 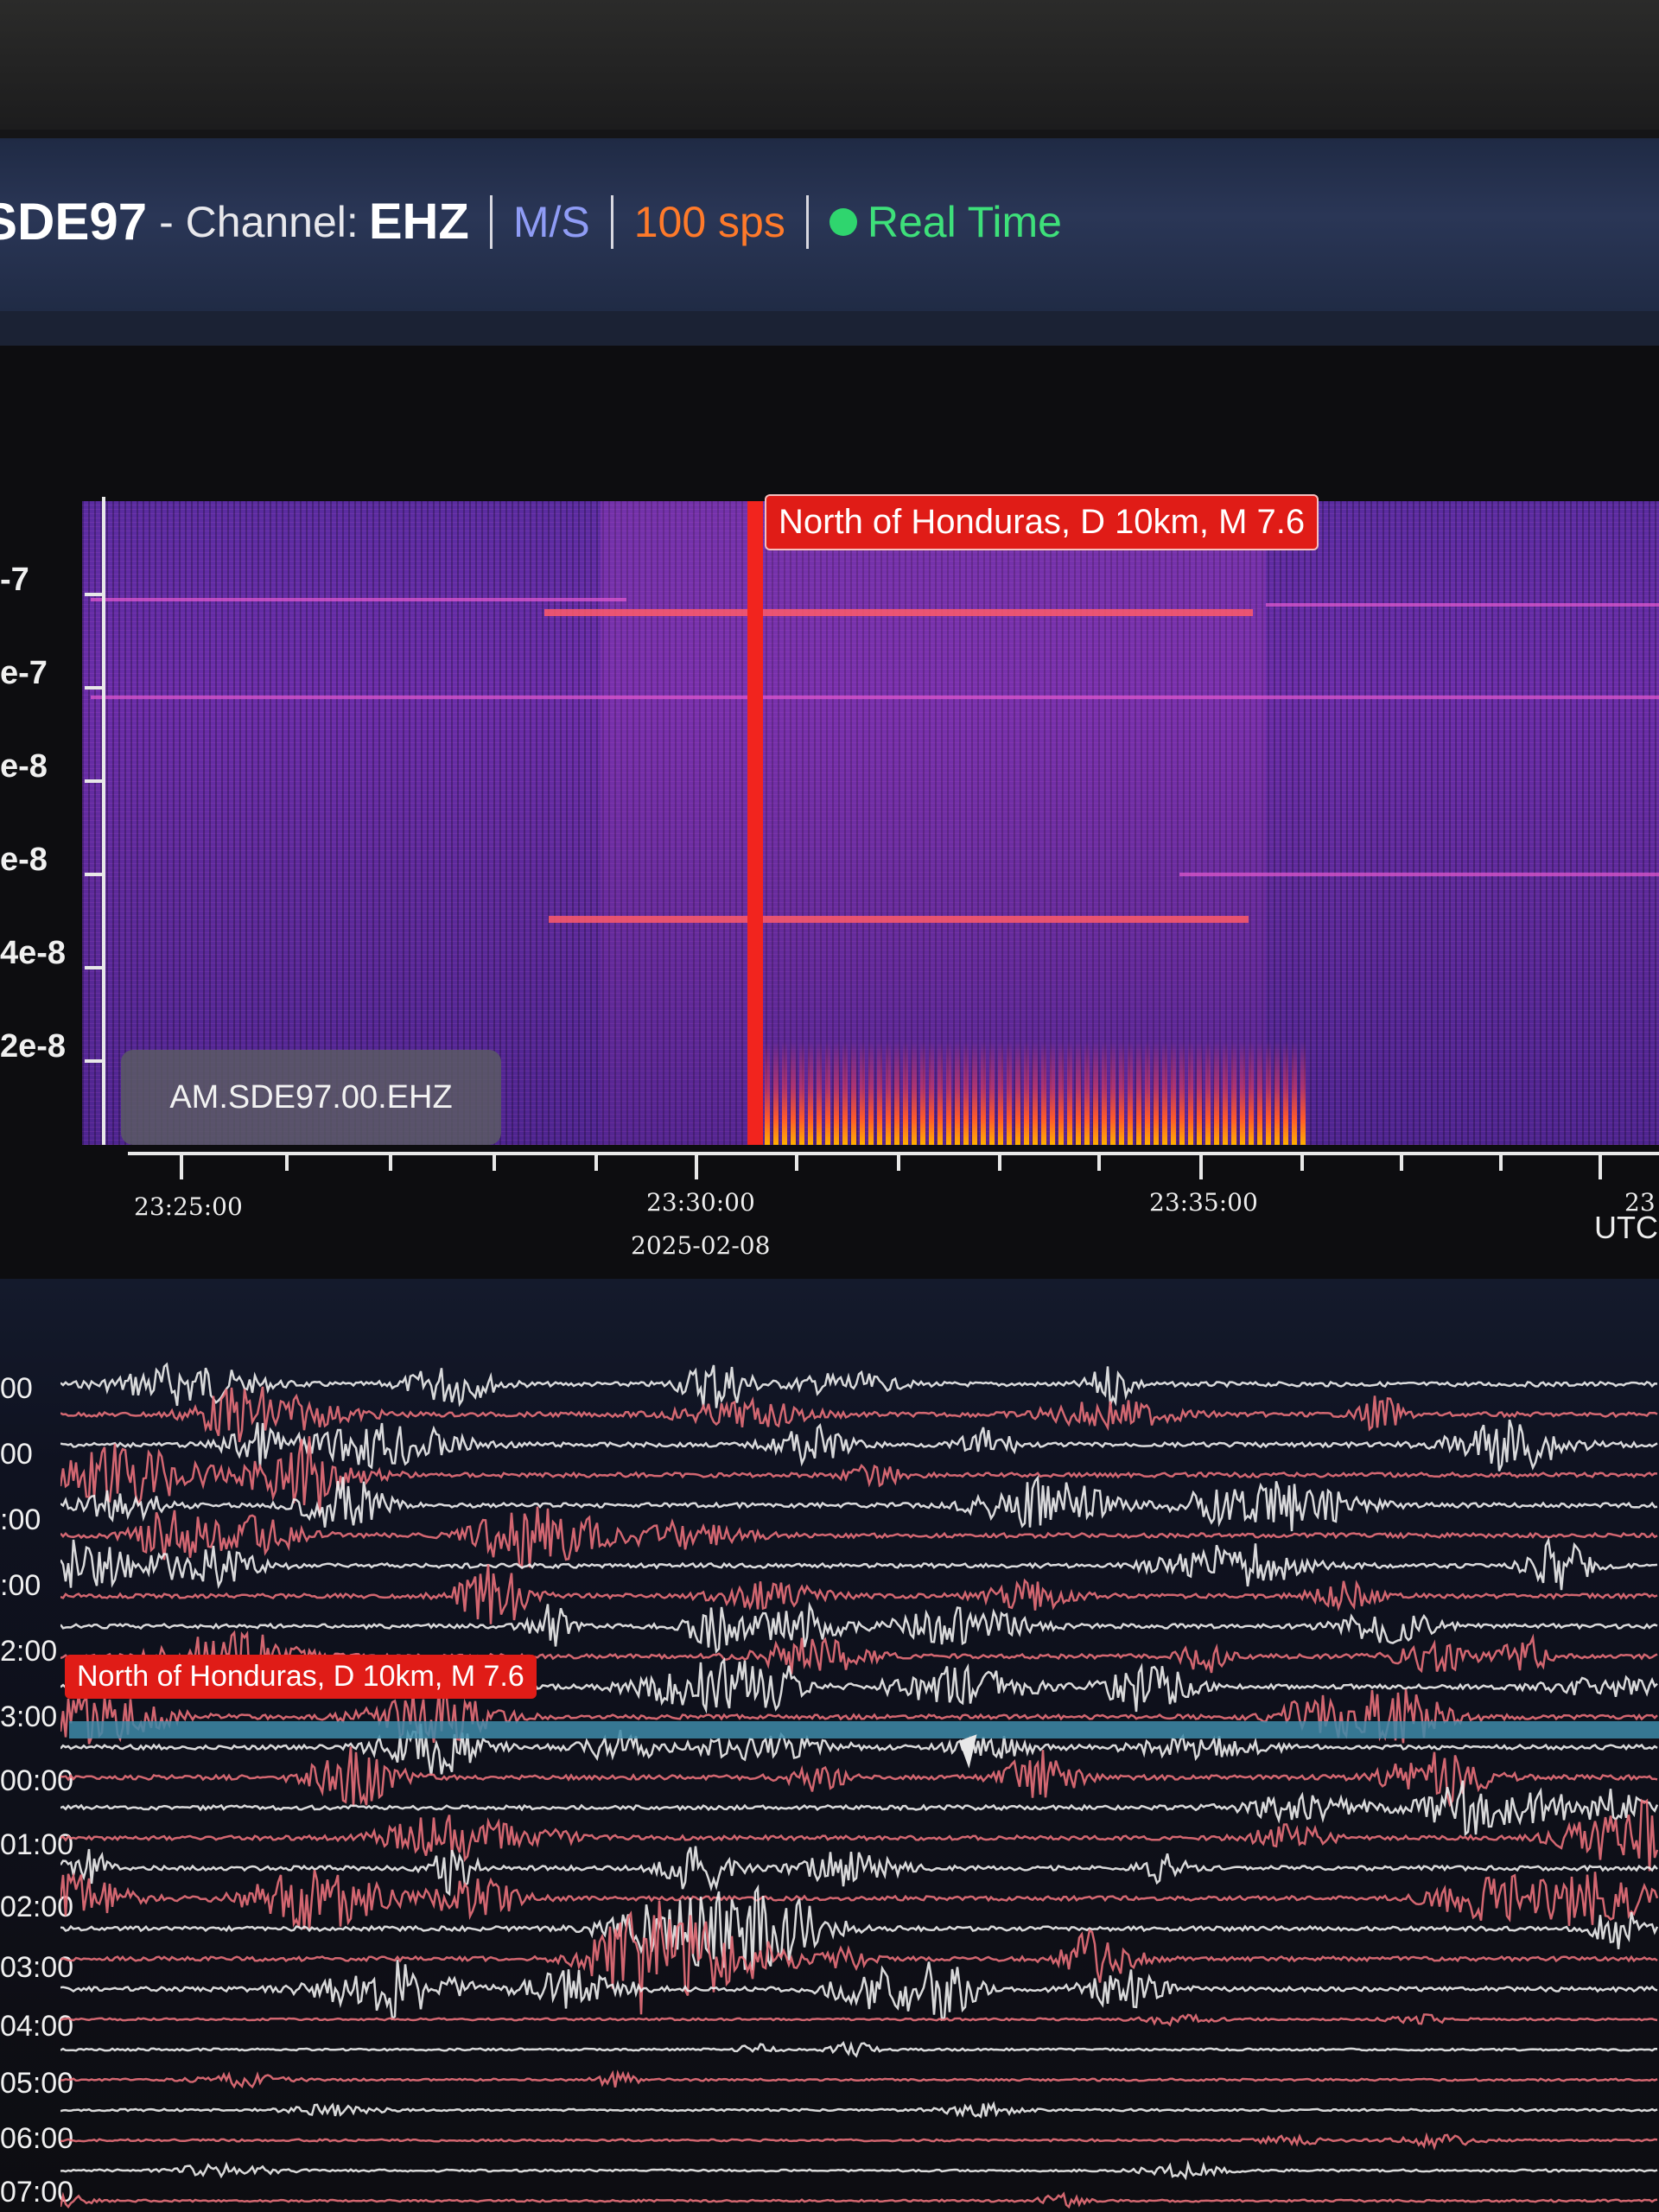 What do you see at coordinates (33, 953) in the screenshot?
I see `y-tick-label: 4e-8` at bounding box center [33, 953].